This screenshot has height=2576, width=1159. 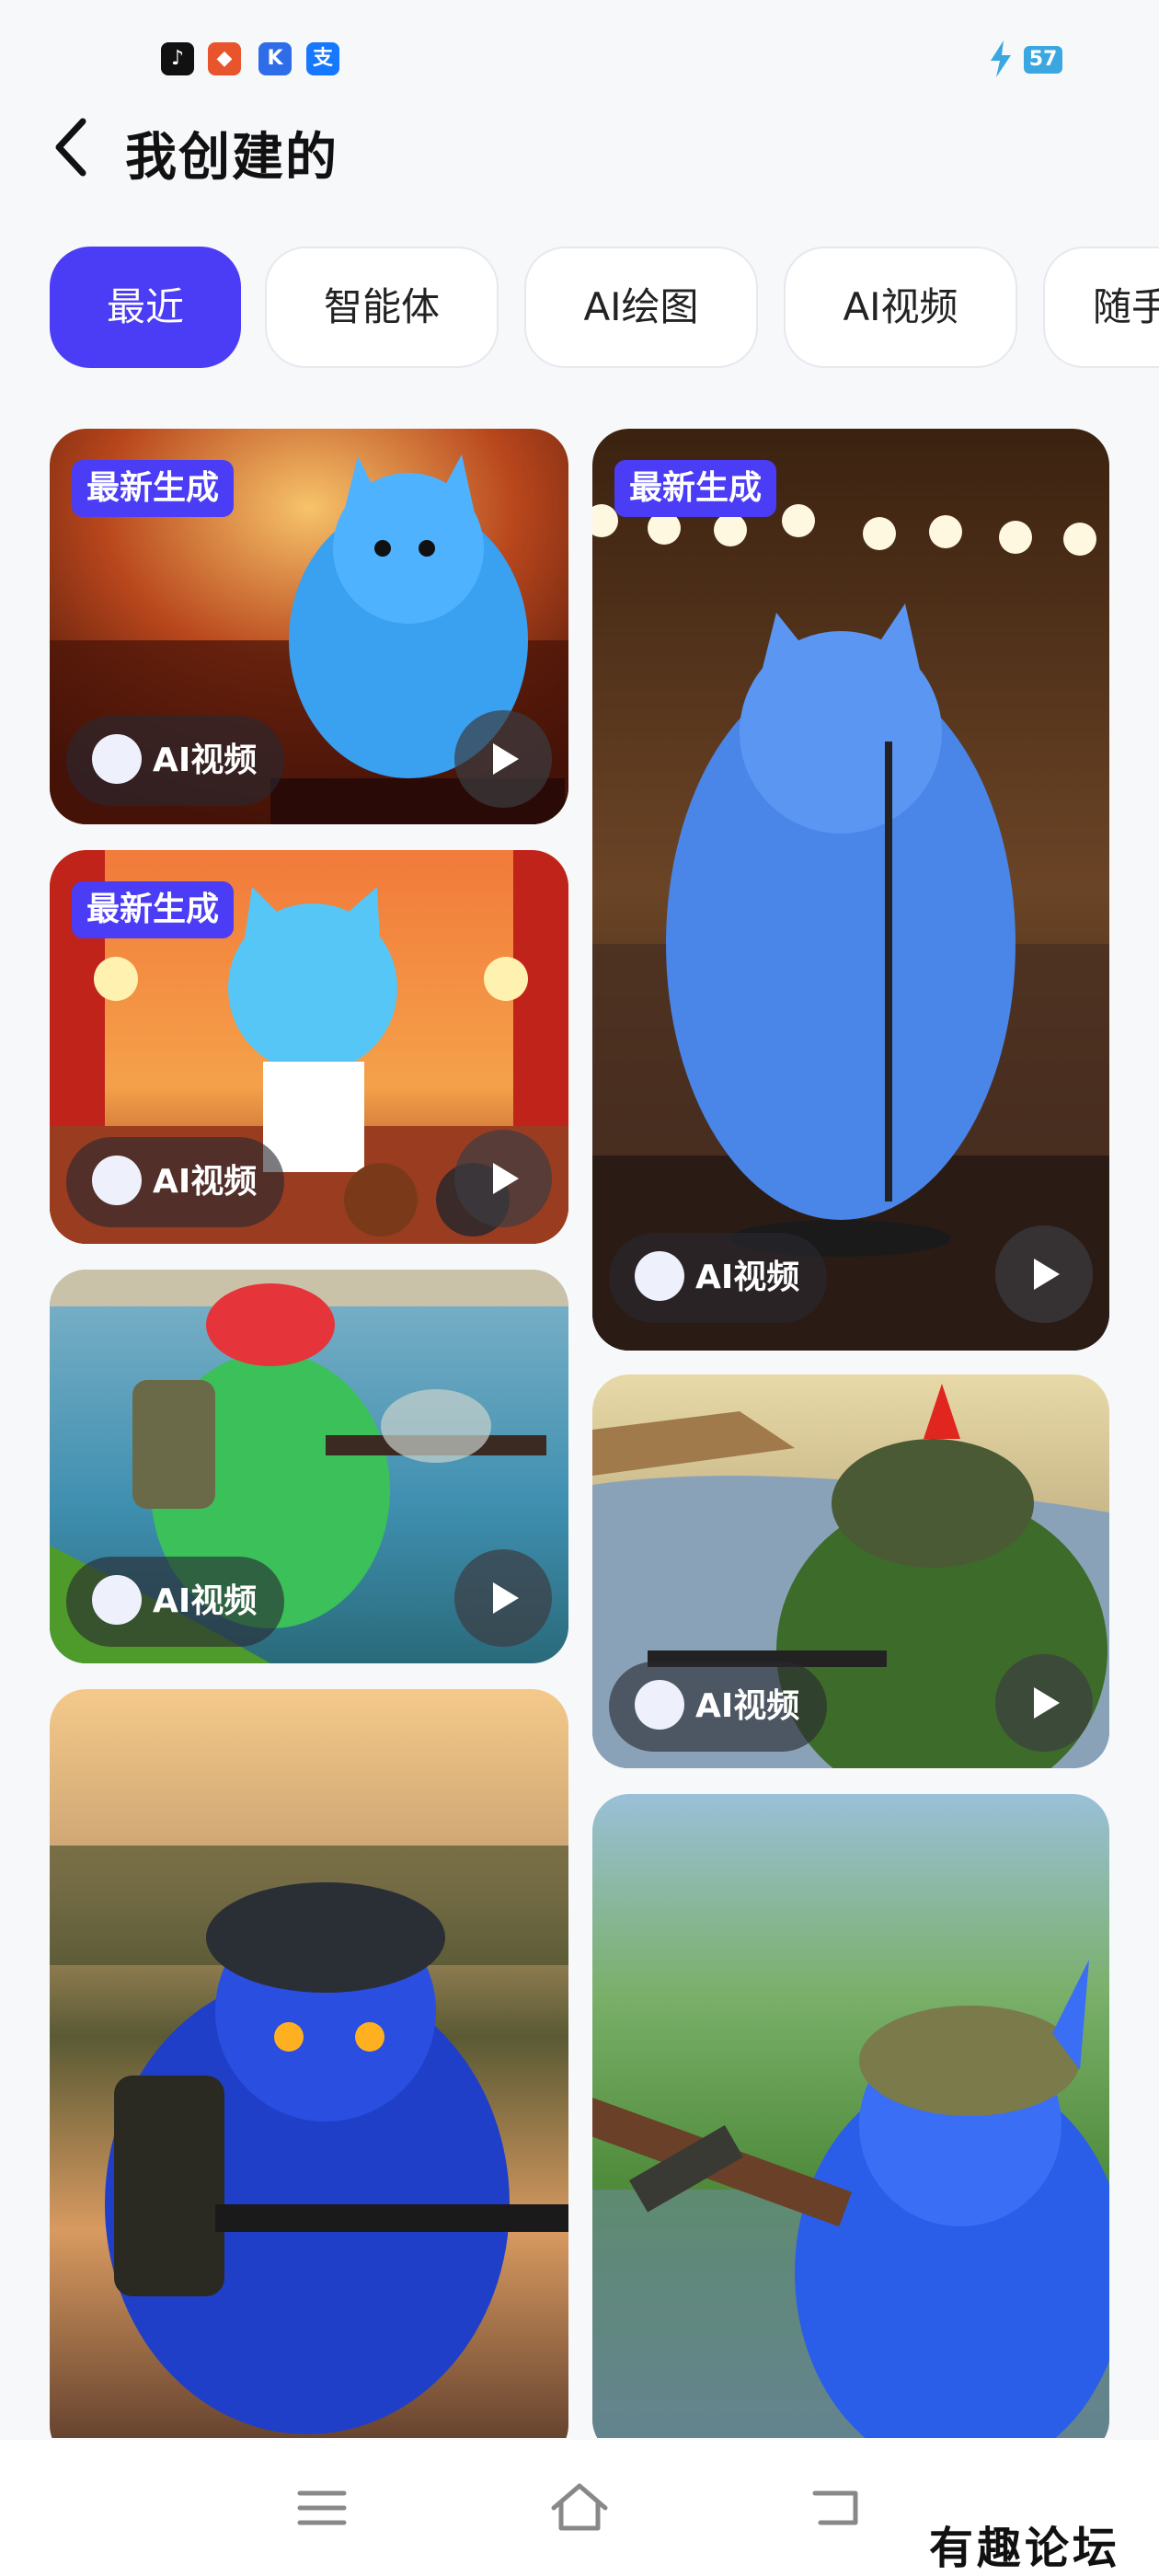 I want to click on chevron-left-icon, so click(x=70, y=147).